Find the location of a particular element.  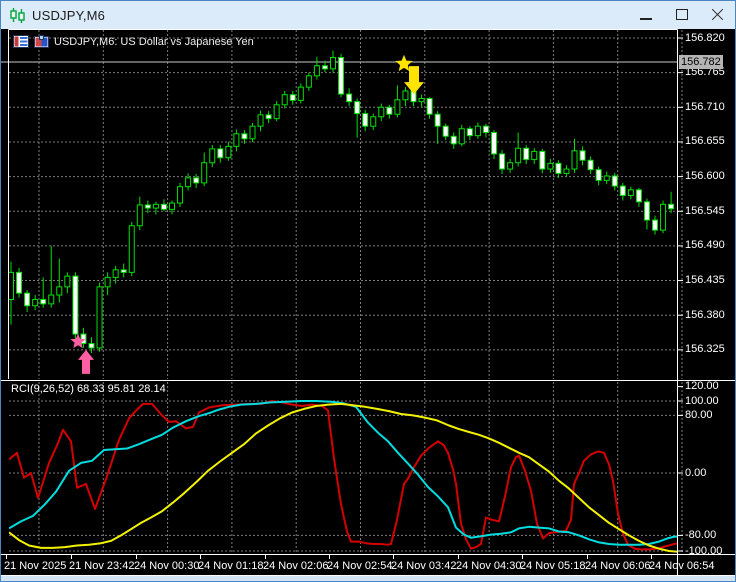

price-axis-label: 156.710 is located at coordinates (705, 106).